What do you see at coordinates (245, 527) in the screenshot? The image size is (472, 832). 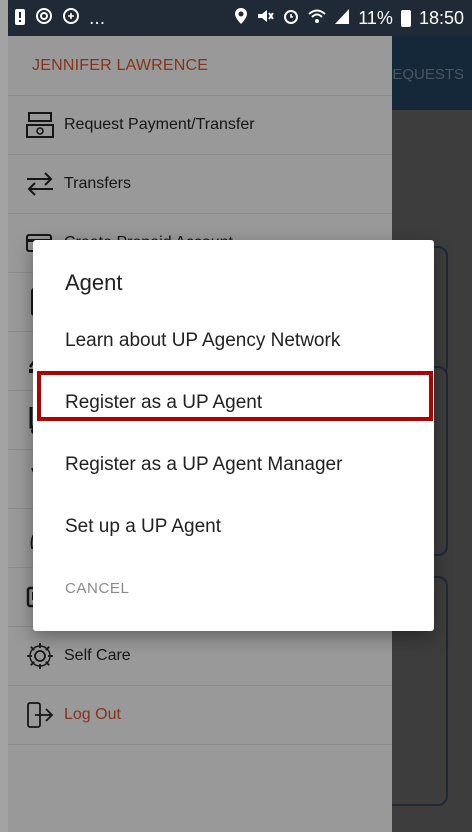 I see `option-setup-agent: Set up a UP Agent` at bounding box center [245, 527].